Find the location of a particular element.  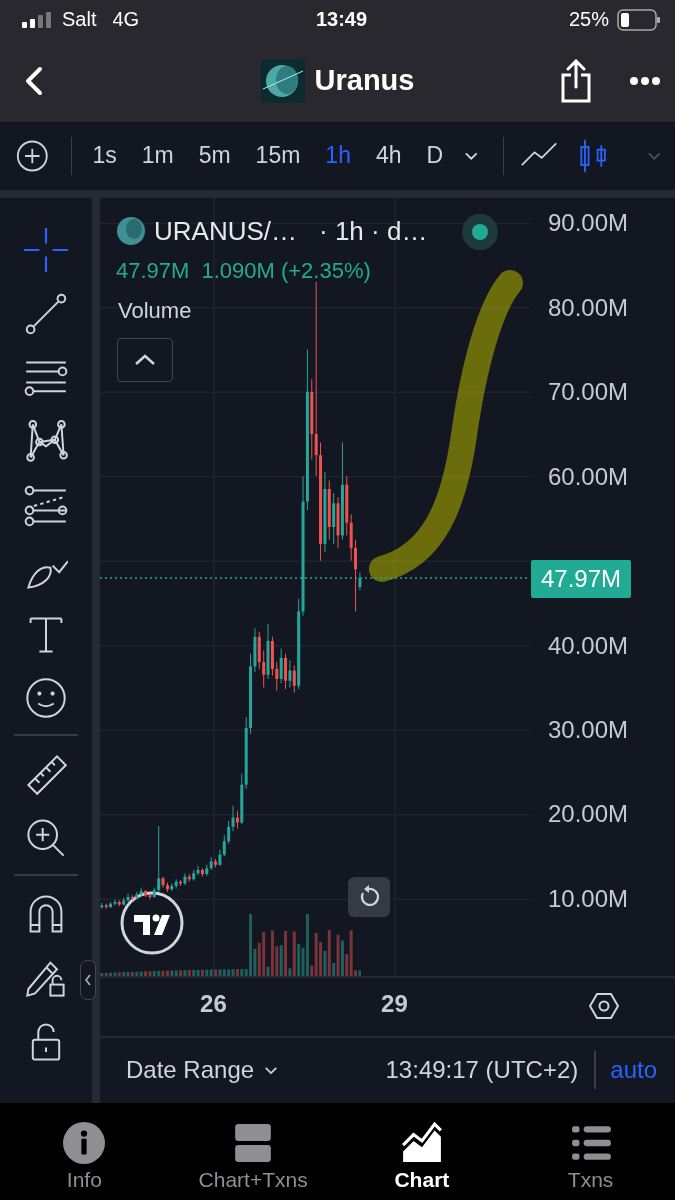

forecast-lines-icon is located at coordinates (46, 505).